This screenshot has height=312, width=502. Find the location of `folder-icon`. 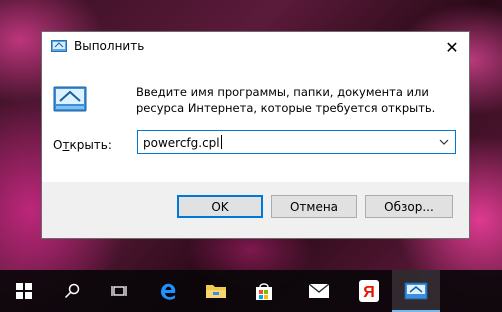

folder-icon is located at coordinates (216, 291).